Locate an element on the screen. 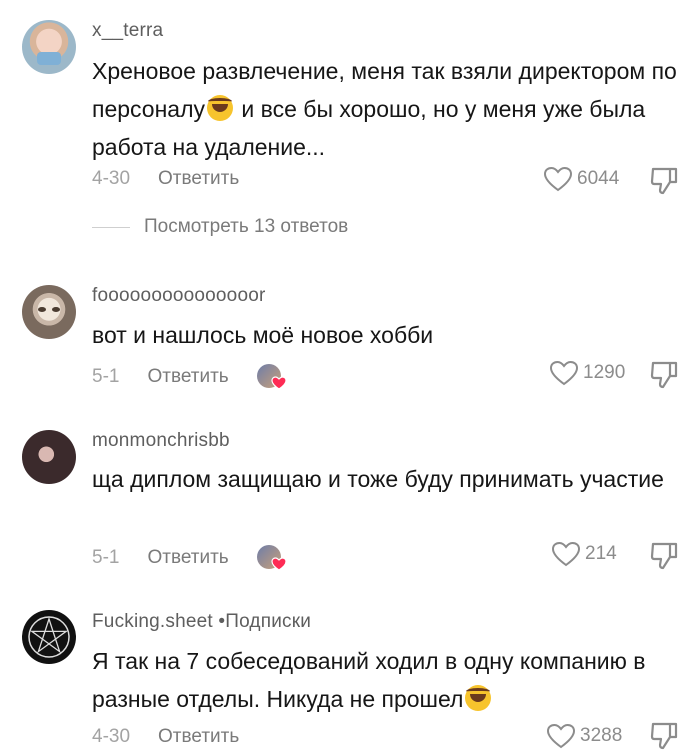 This screenshot has width=700, height=753. comment-username: x__terra is located at coordinates (127, 31).